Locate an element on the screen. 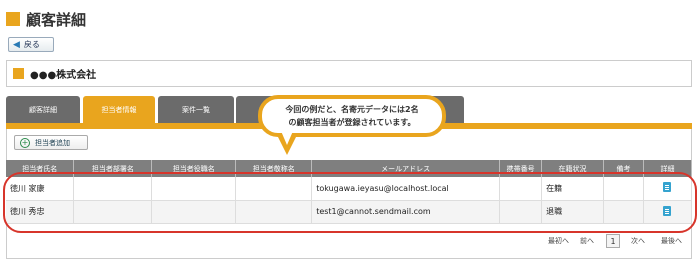 The width and height of the screenshot is (700, 262). page-header: 顧客詳細 is located at coordinates (46, 19).